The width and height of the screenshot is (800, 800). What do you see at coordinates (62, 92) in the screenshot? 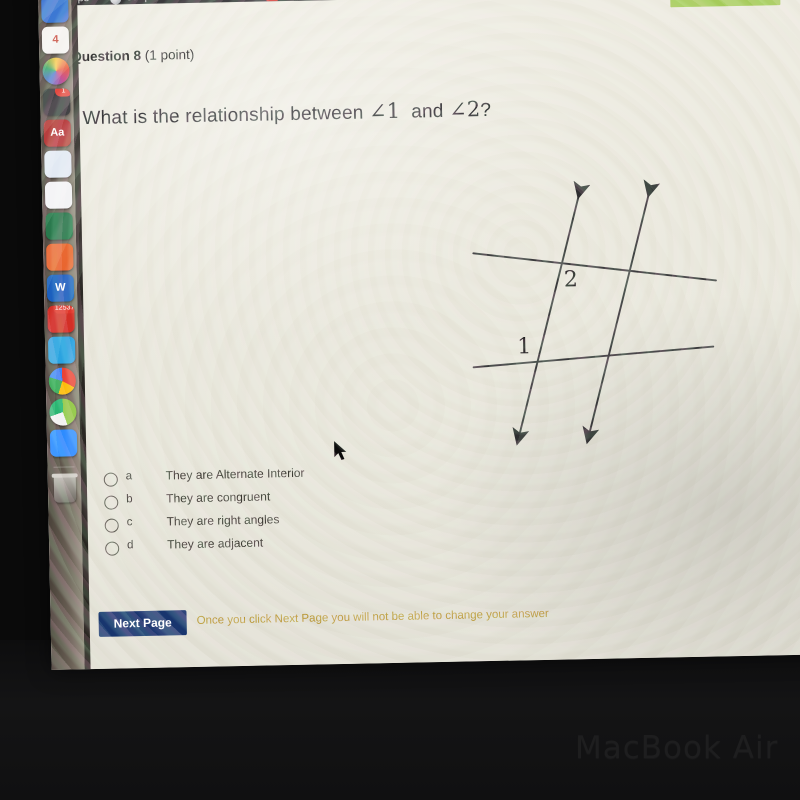
I see `dock-badge: 1` at bounding box center [62, 92].